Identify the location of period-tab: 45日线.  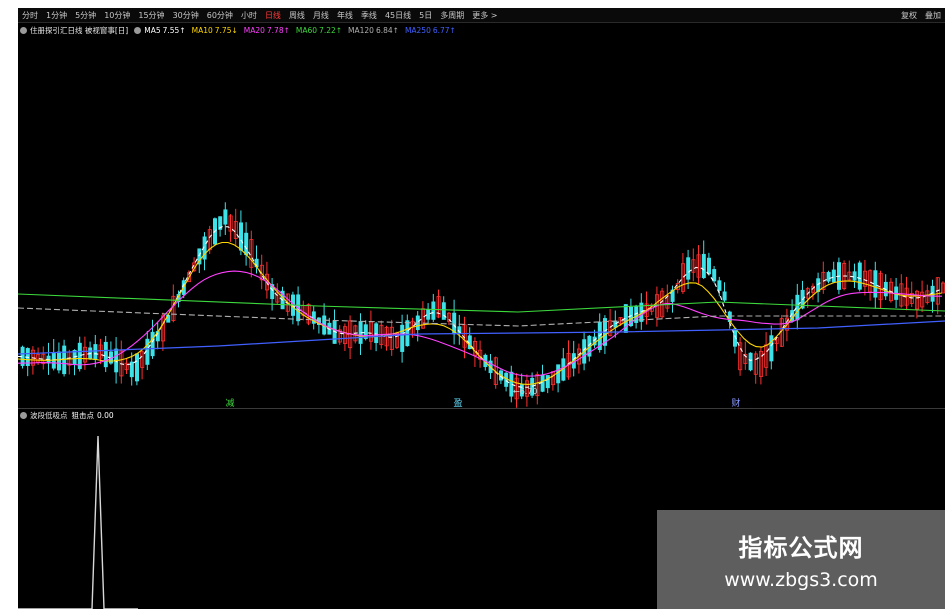
(398, 15).